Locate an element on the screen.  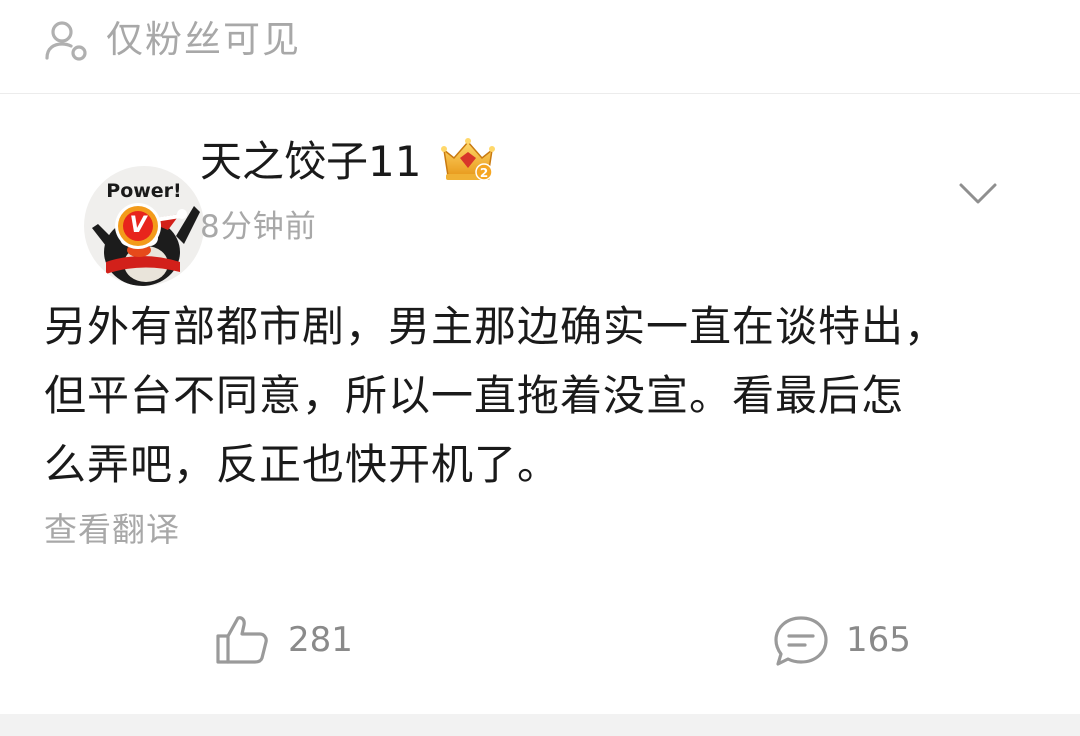
avatar: Power! V is located at coordinates (123, 208).